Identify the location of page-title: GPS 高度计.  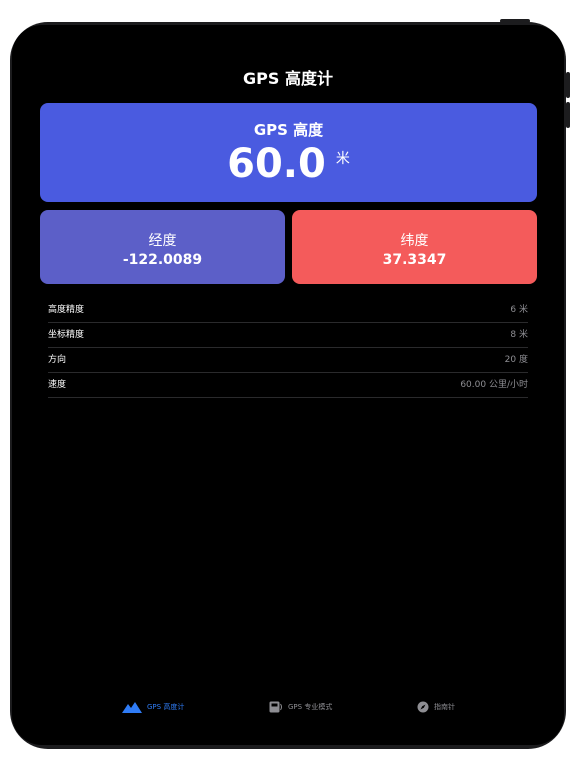
(288, 78).